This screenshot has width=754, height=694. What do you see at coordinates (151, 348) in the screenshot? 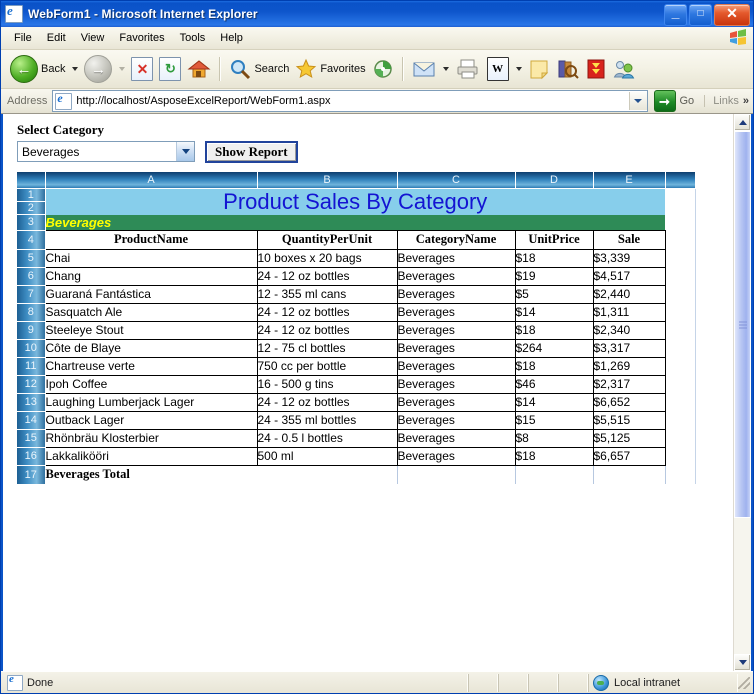
I see `cell-productname: Côte de Blaye` at bounding box center [151, 348].